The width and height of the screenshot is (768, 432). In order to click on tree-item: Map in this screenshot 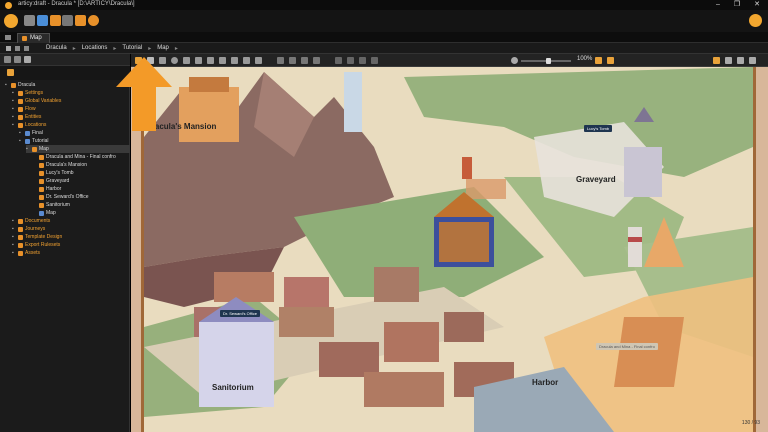, I will do `click(44, 213)`.